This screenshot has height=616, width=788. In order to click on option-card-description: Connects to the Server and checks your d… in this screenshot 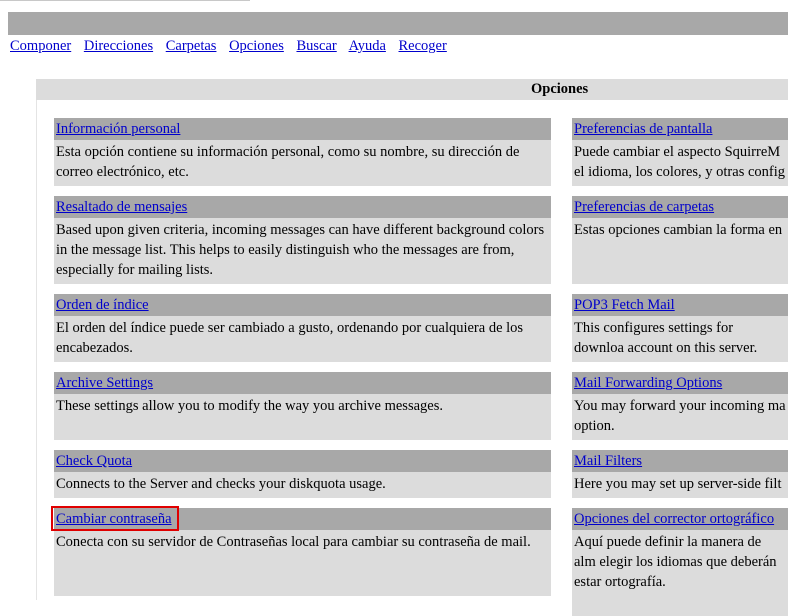, I will do `click(302, 485)`.